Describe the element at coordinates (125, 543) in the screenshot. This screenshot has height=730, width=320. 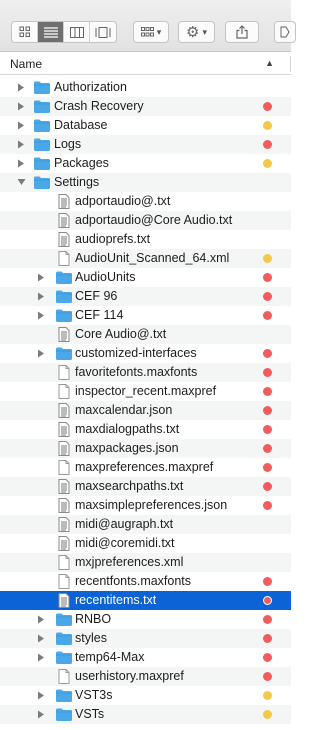
I see `item-name: midi@coremidi.txt` at that location.